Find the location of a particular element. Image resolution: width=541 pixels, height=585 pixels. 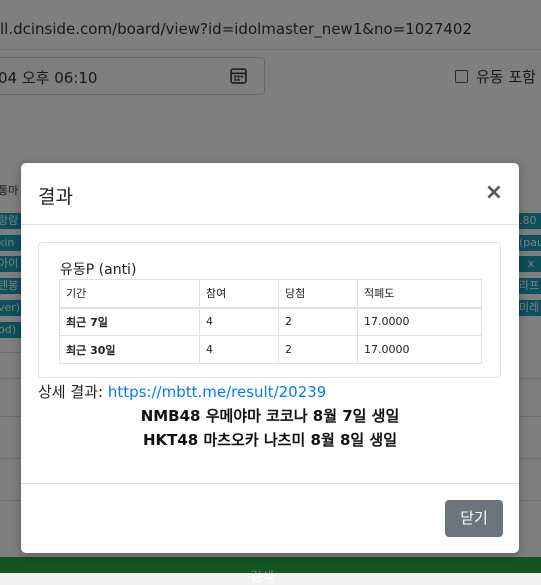

column-header: 기간 is located at coordinates (129, 293).